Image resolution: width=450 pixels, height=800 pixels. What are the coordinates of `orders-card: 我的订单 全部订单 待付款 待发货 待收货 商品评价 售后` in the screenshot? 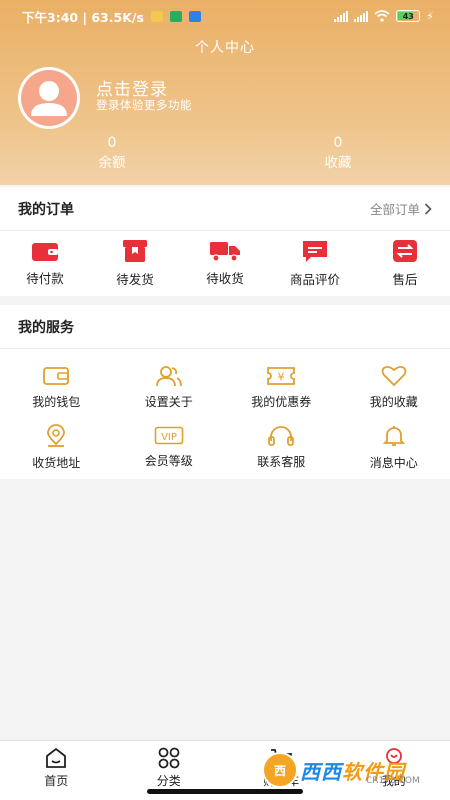 It's located at (225, 241).